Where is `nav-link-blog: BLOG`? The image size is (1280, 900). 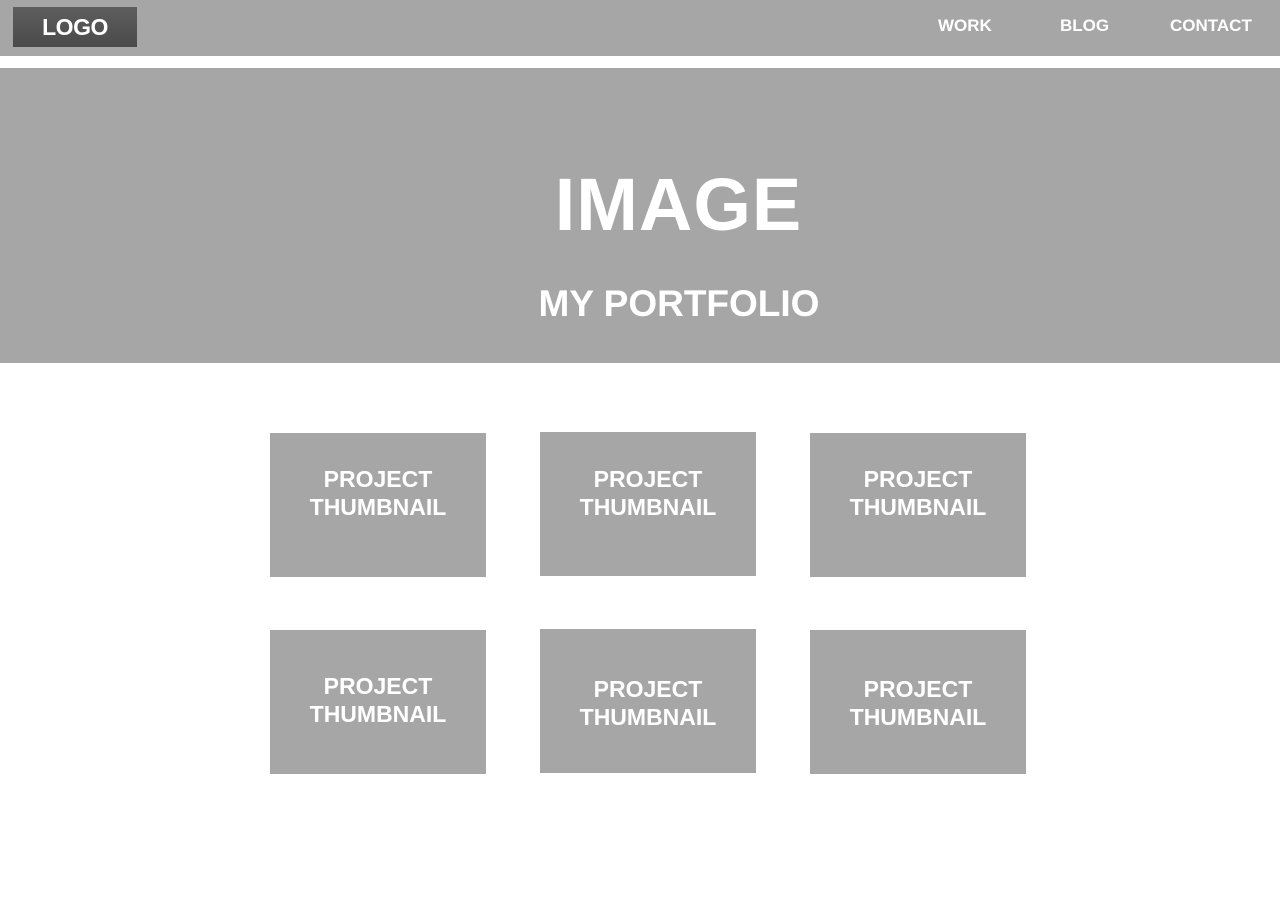 nav-link-blog: BLOG is located at coordinates (1084, 26).